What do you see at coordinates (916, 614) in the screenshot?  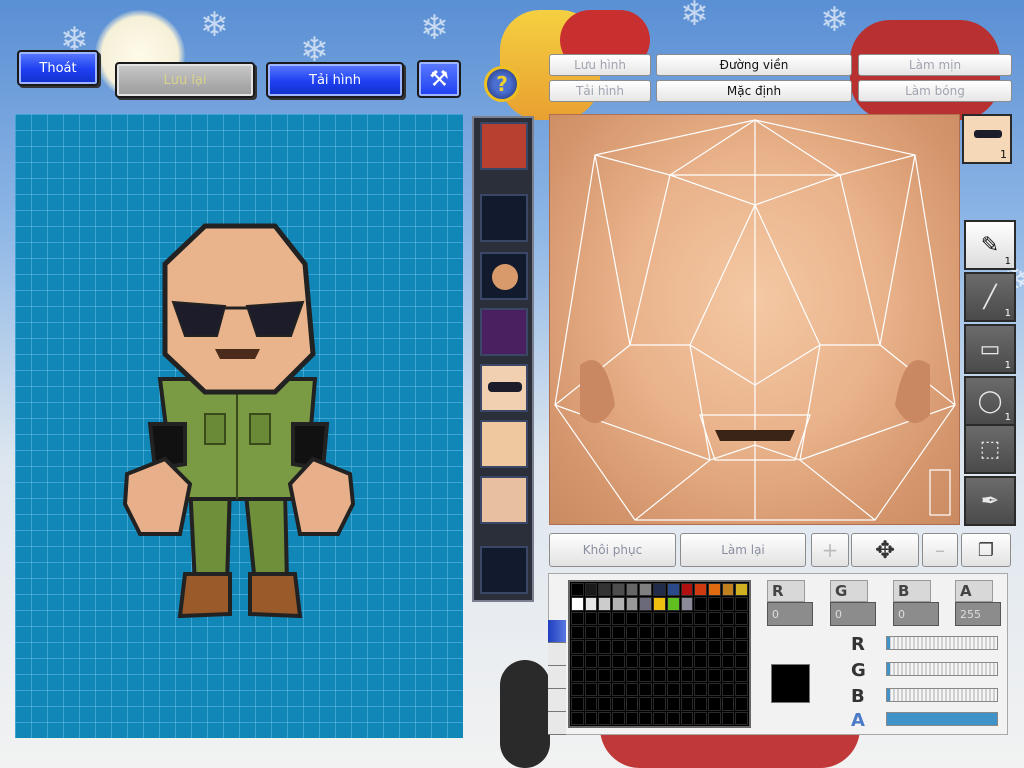 I see `blue-value-field: 0` at bounding box center [916, 614].